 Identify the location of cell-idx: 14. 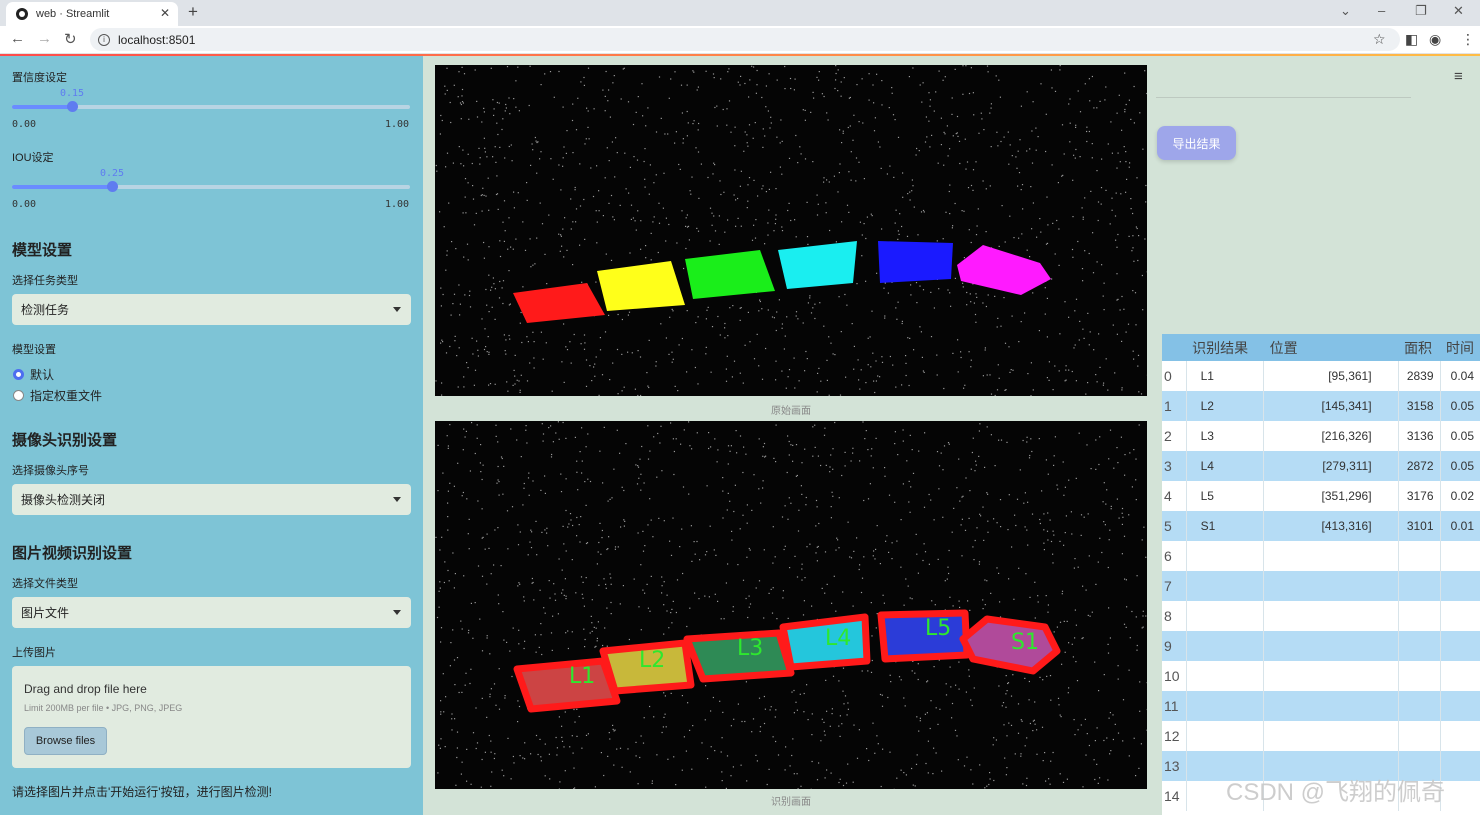
(1174, 796).